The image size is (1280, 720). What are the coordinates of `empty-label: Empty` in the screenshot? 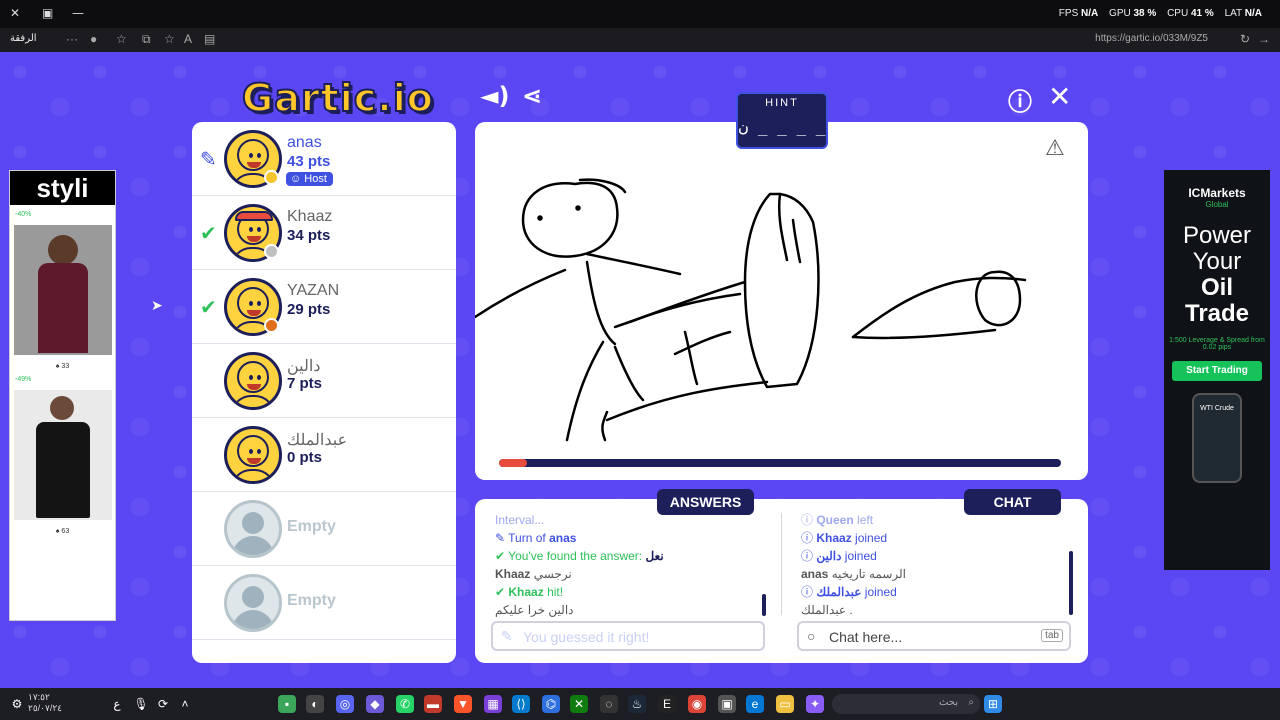 It's located at (311, 526).